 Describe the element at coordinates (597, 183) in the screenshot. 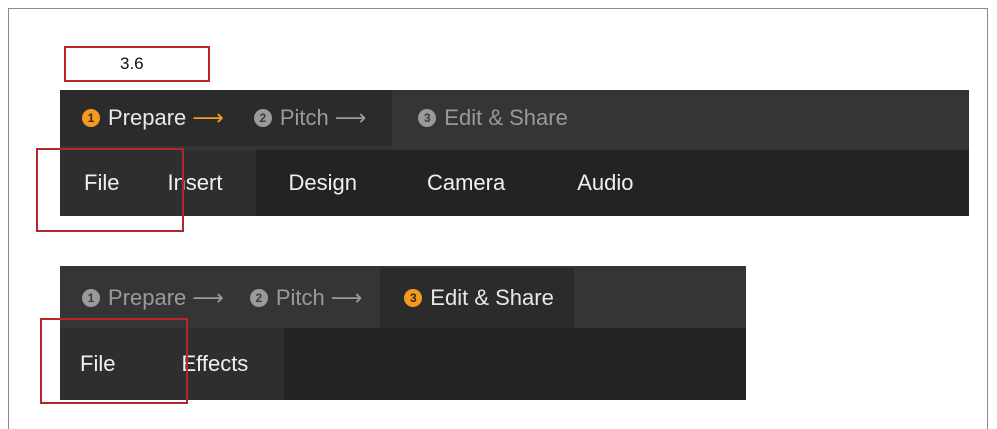

I see `menu-audio: Audio` at that location.